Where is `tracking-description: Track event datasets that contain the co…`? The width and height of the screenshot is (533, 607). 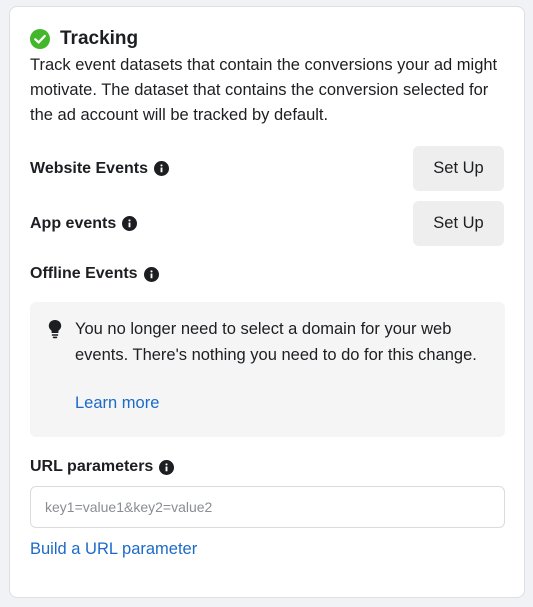
tracking-description: Track event datasets that contain the co… is located at coordinates (264, 90).